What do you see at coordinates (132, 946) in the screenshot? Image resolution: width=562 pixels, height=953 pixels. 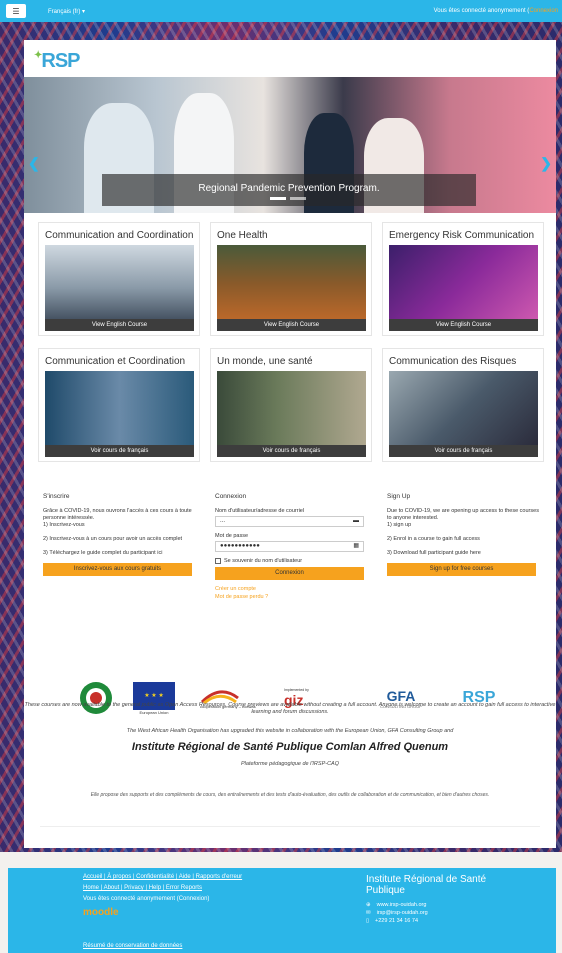 I see `data-retention-link: Résumé de conservation de données` at bounding box center [132, 946].